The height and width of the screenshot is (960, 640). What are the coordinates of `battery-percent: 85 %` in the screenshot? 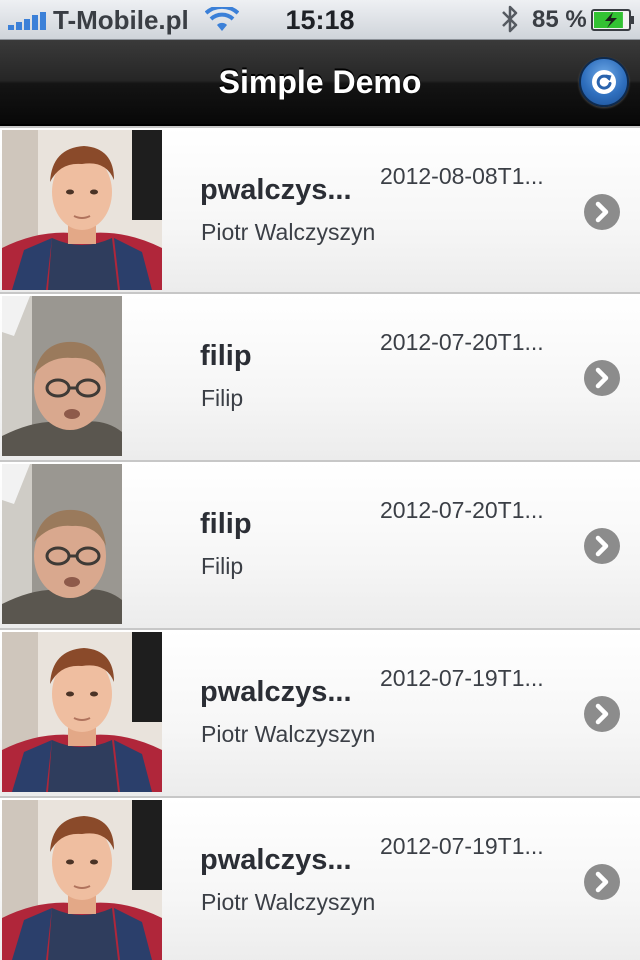 It's located at (559, 19).